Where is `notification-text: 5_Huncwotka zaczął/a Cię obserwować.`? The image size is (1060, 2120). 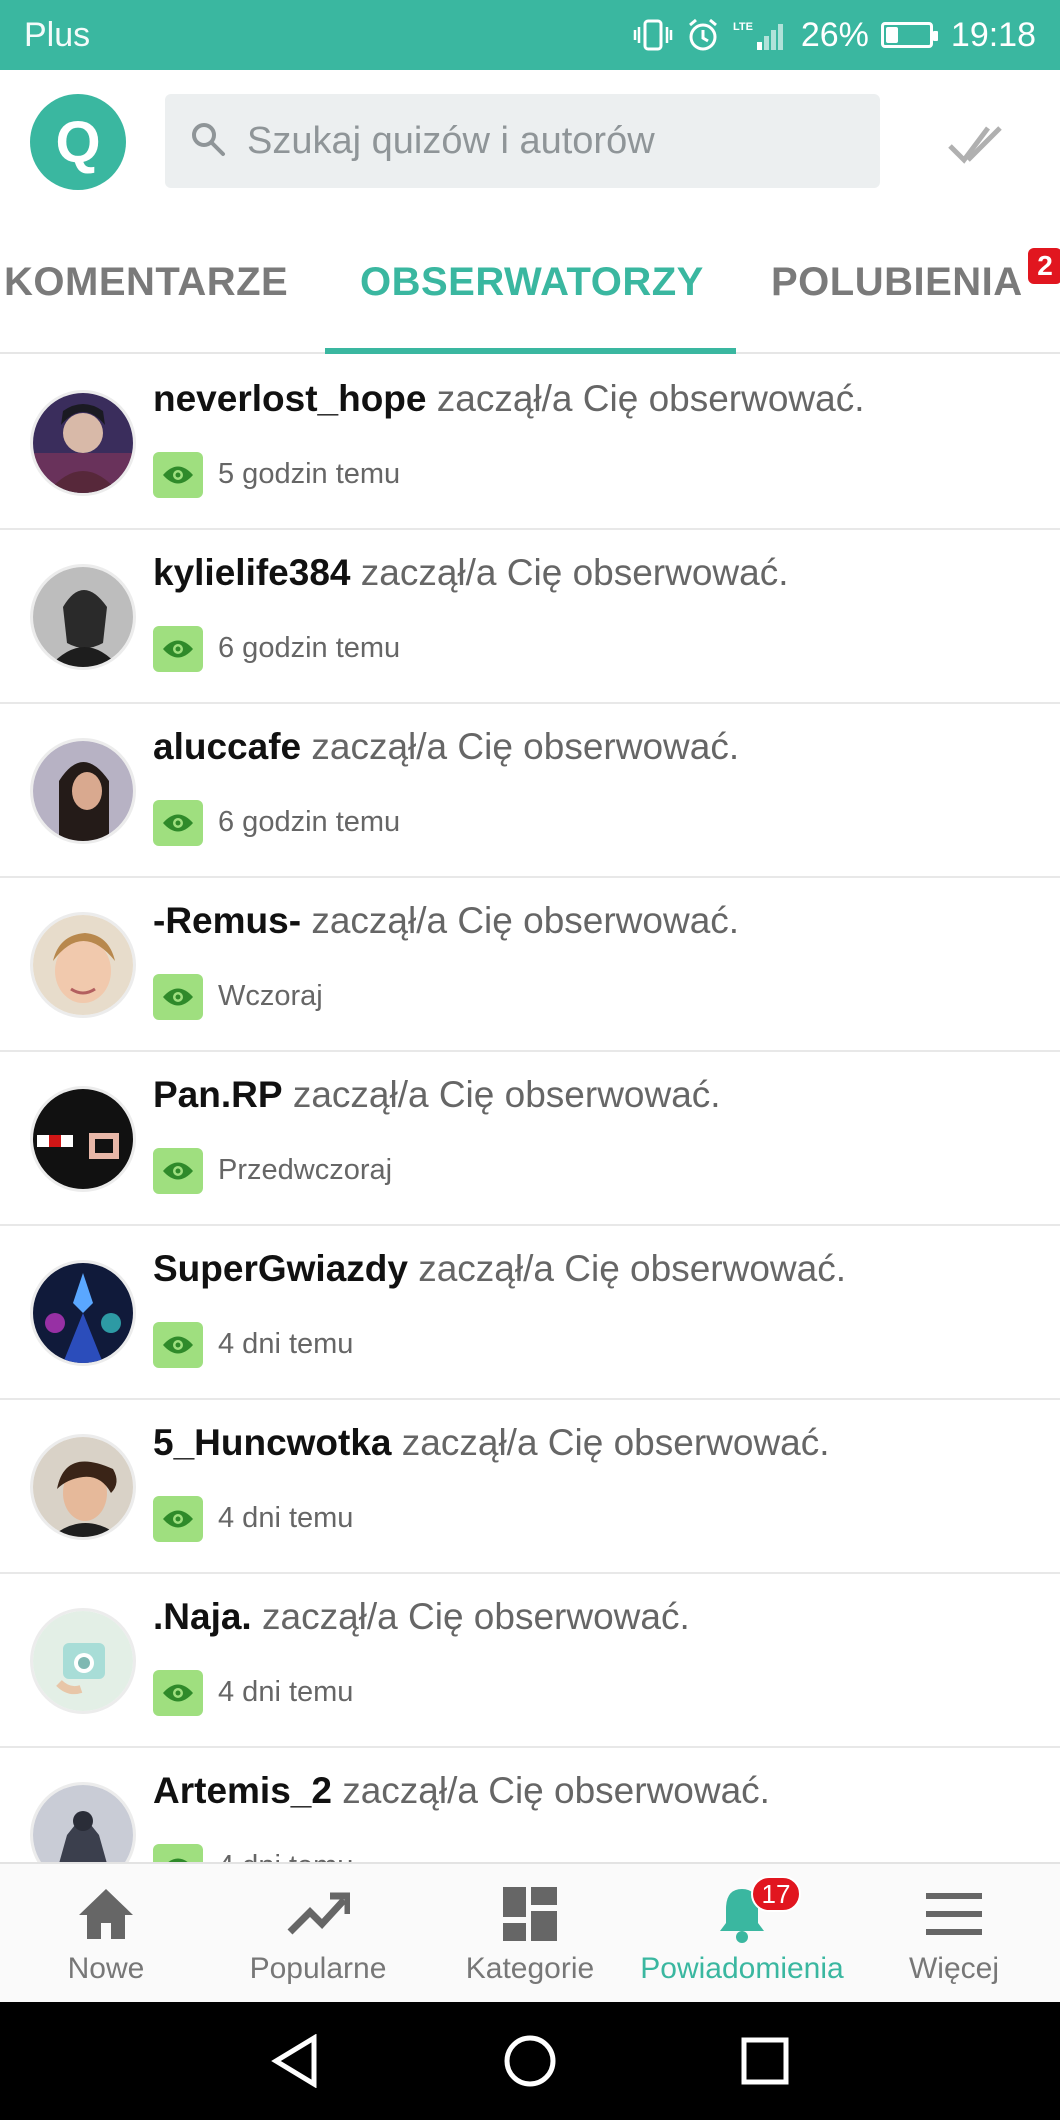
notification-text: 5_Huncwotka zaczął/a Cię obserwować. is located at coordinates (491, 1443).